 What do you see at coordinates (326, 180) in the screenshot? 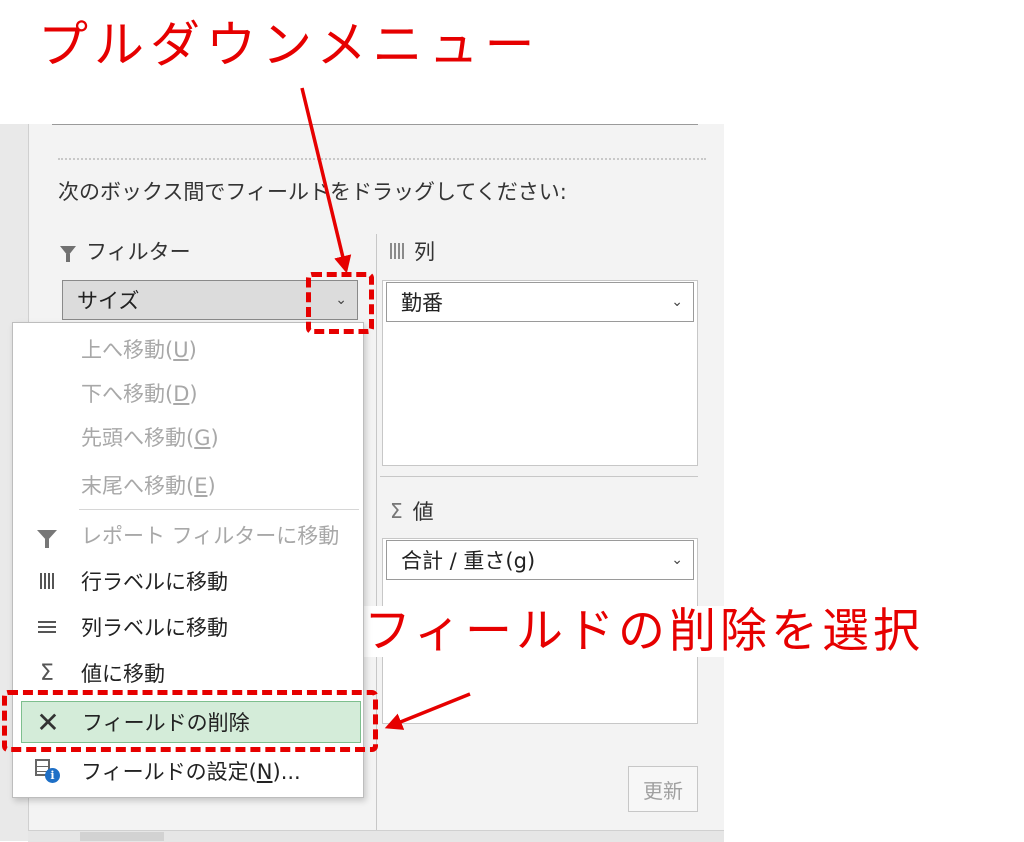
I see `arrow-to-dropdown` at bounding box center [326, 180].